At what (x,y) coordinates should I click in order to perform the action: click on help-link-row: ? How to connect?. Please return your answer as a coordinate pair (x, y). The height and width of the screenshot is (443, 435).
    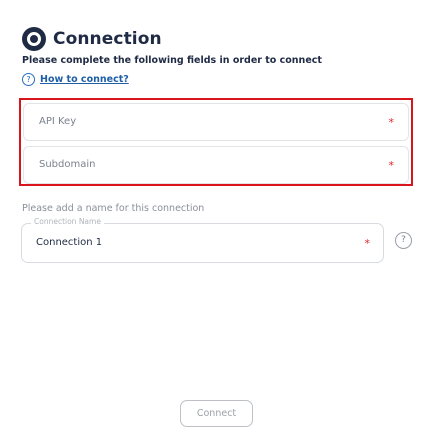
    Looking at the image, I should click on (75, 79).